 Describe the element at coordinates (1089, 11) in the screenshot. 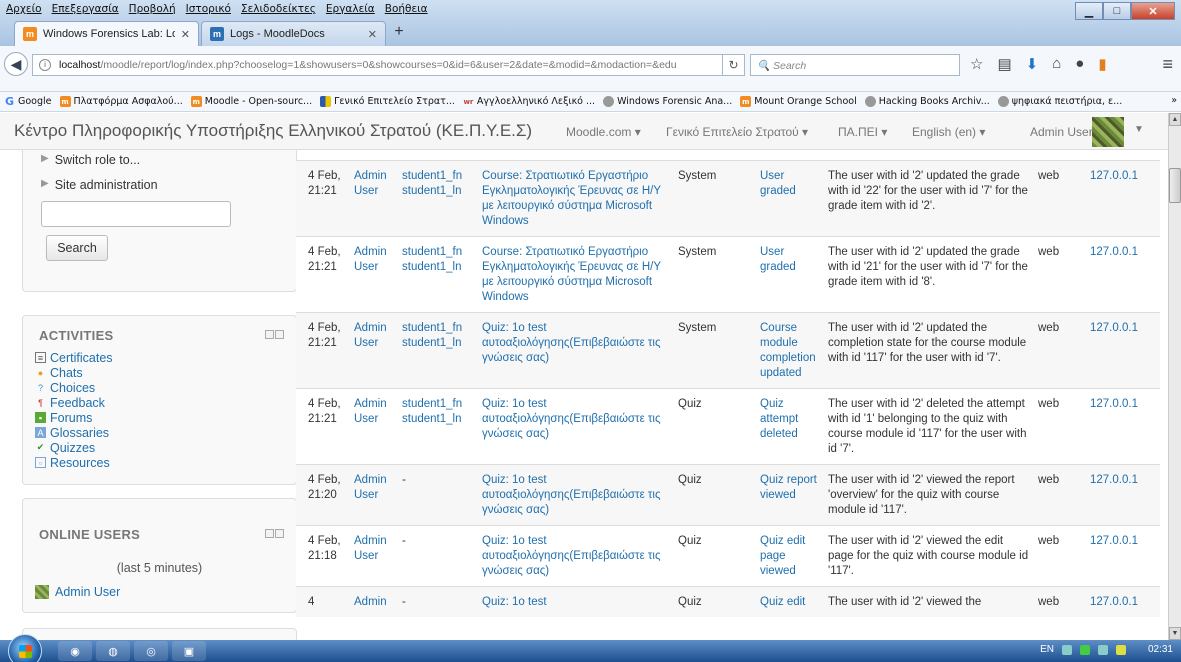

I see `minimize-button: ▁` at that location.